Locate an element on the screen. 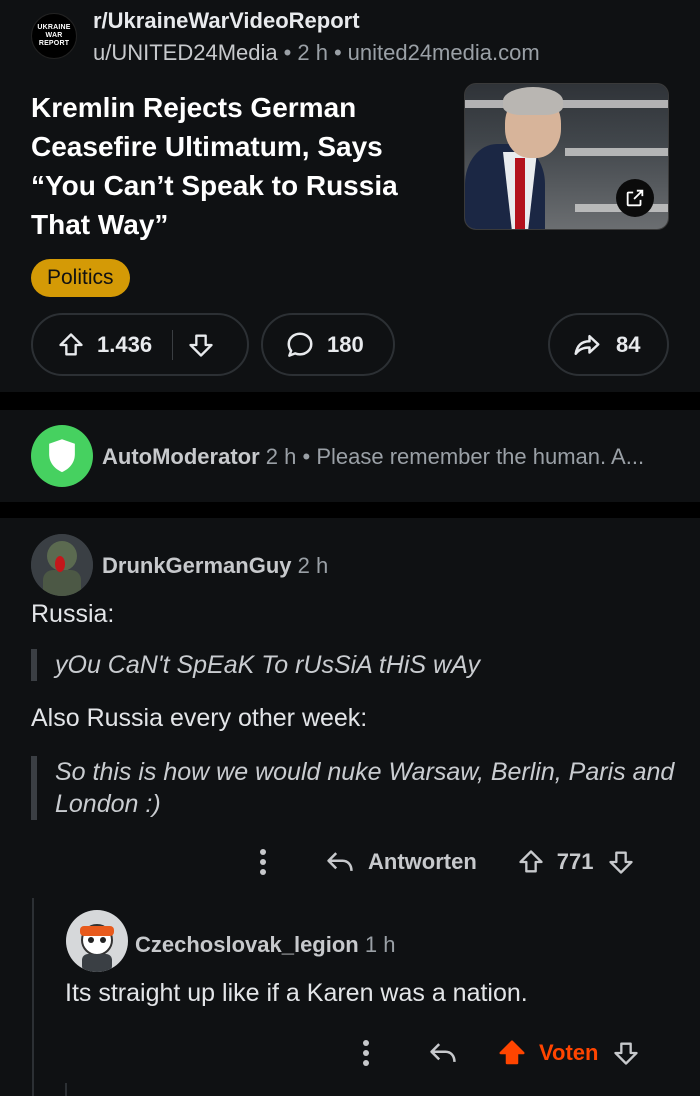  reply-button: Antworten is located at coordinates (400, 862).